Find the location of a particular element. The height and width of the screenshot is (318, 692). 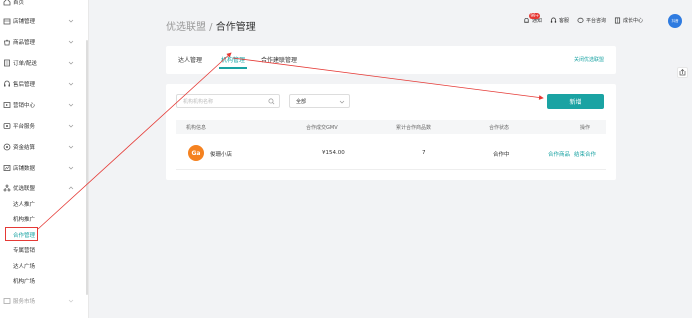

export-icon is located at coordinates (682, 72).